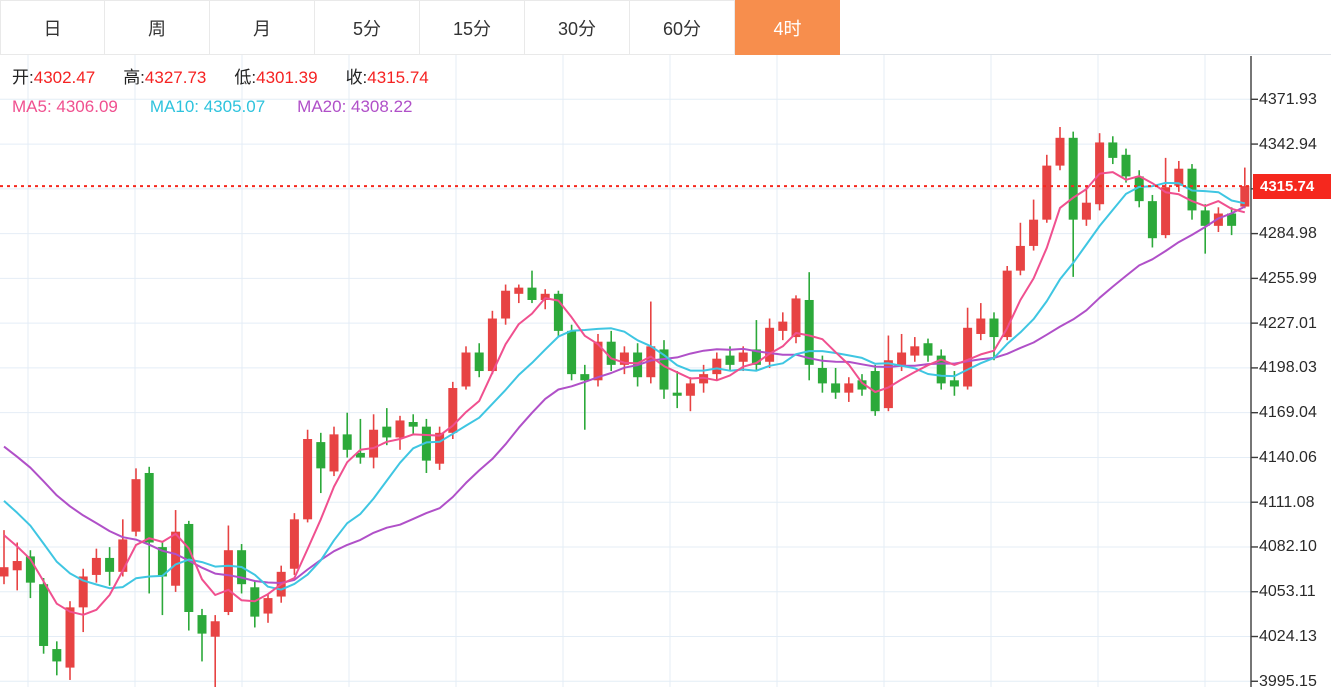  I want to click on ohlc-high: 高:4327.73, so click(164, 77).